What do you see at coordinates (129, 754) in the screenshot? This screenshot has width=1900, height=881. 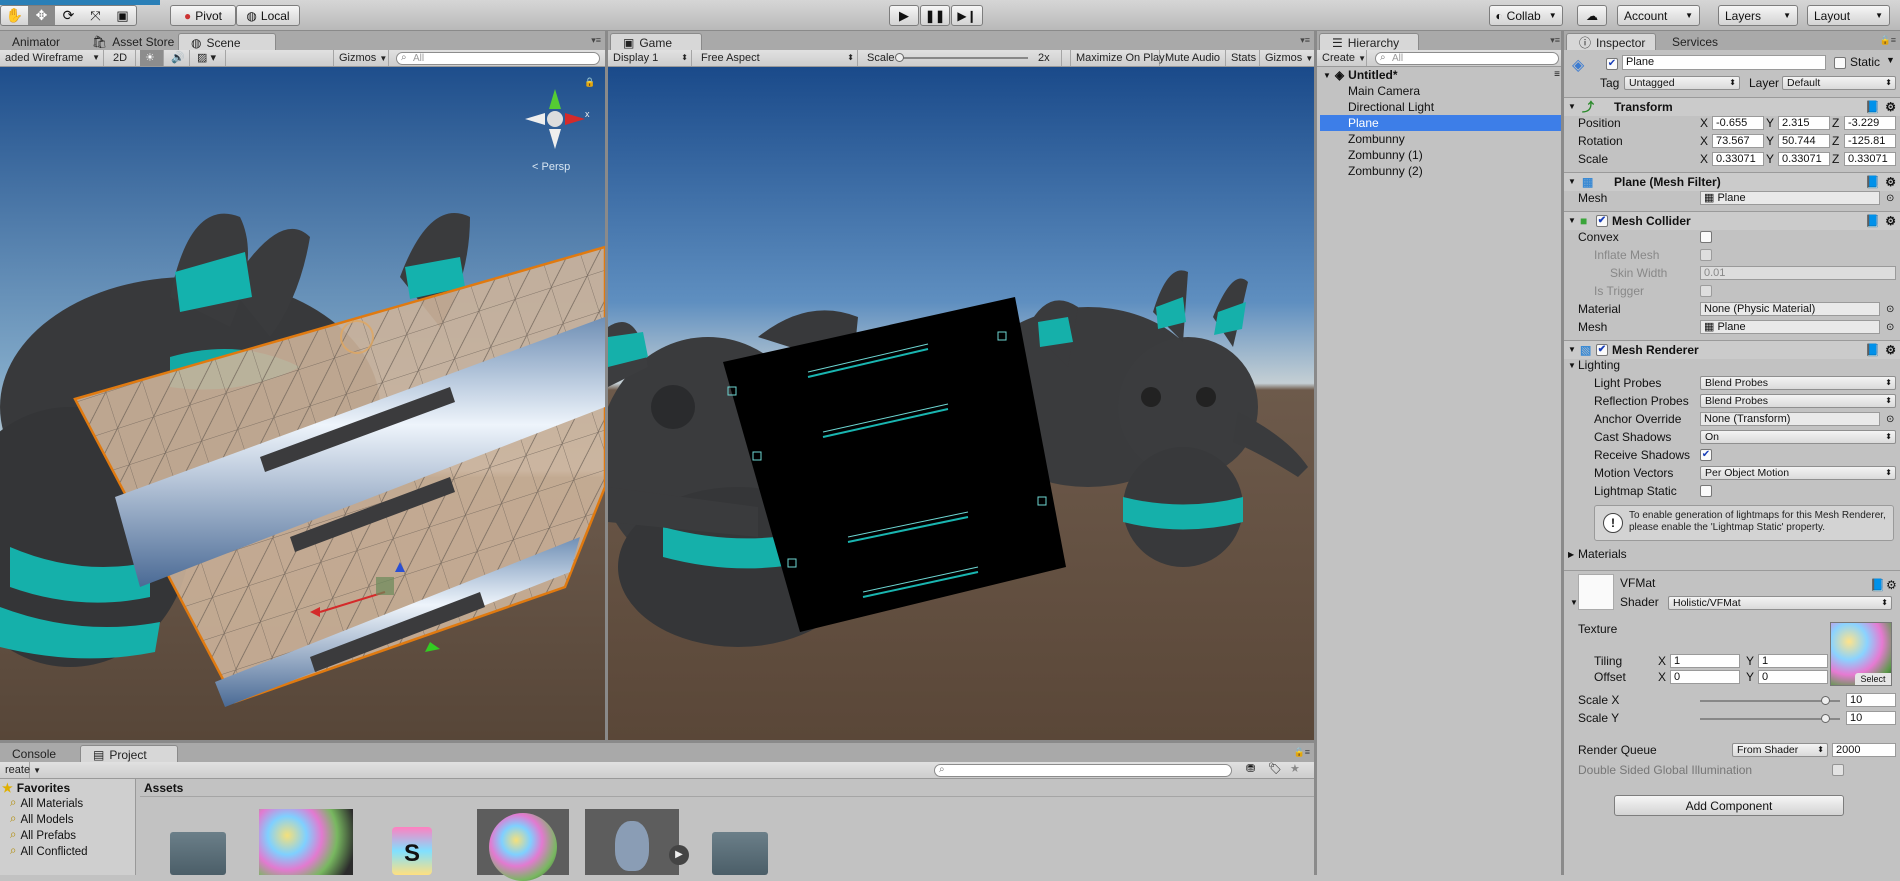 I see `tab-project: ▤ Project` at bounding box center [129, 754].